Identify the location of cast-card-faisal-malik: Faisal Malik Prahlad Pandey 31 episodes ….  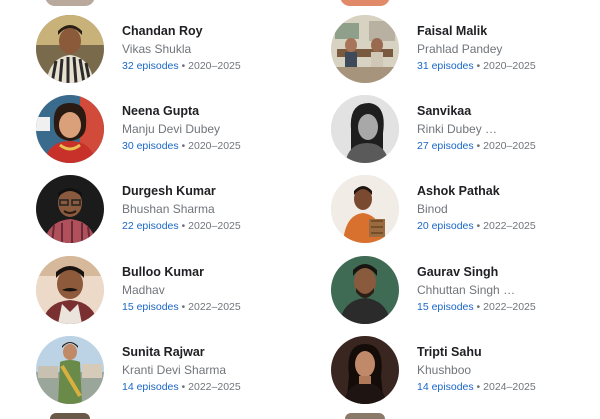
(465, 53).